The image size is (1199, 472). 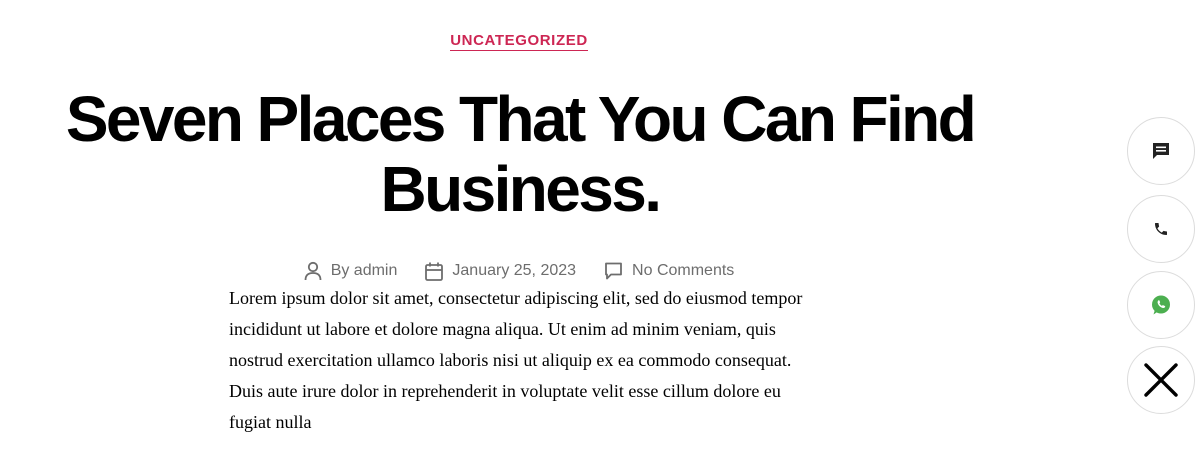 I want to click on post-date: January 25, 2023, so click(x=500, y=271).